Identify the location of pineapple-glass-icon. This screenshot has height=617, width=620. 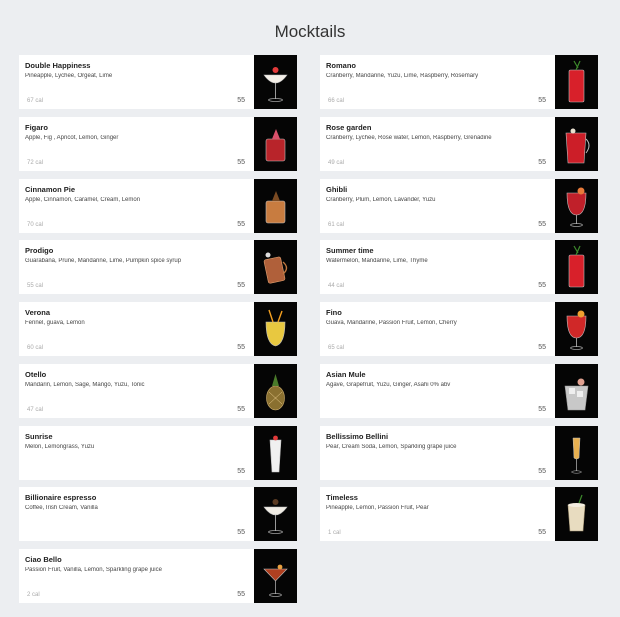
(275, 392).